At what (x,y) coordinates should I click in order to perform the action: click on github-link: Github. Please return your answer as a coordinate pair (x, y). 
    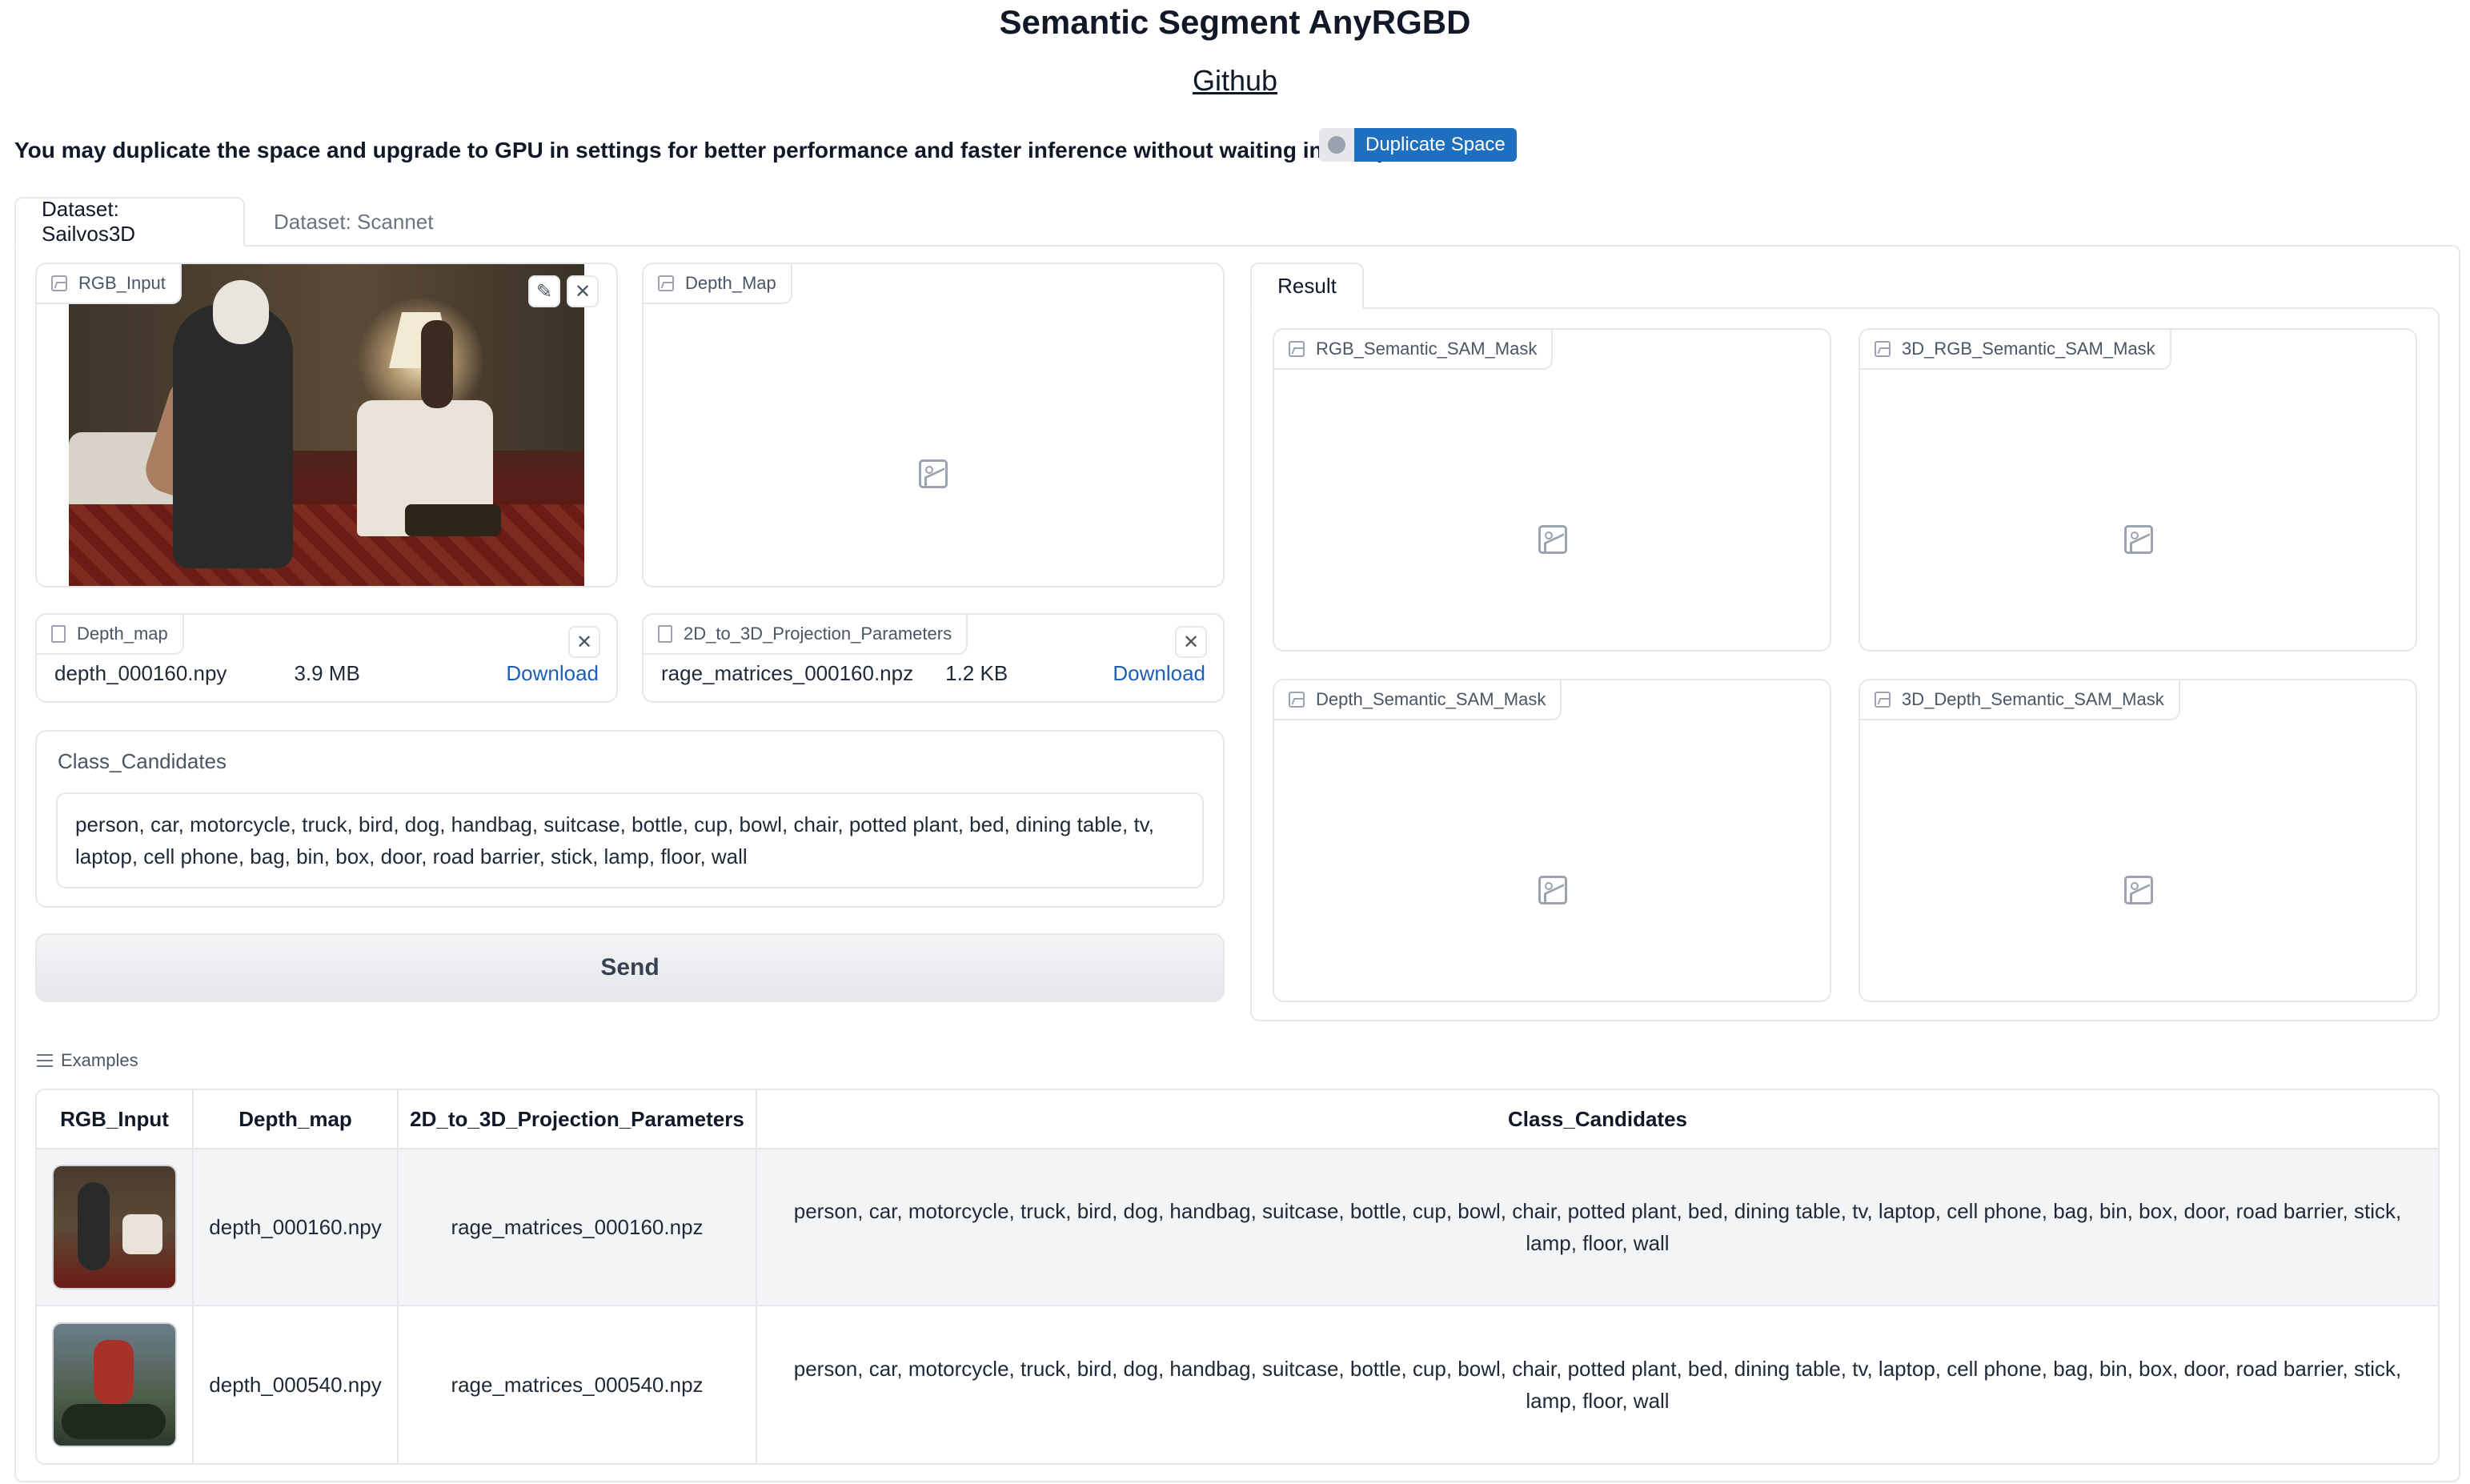
    Looking at the image, I should click on (1235, 80).